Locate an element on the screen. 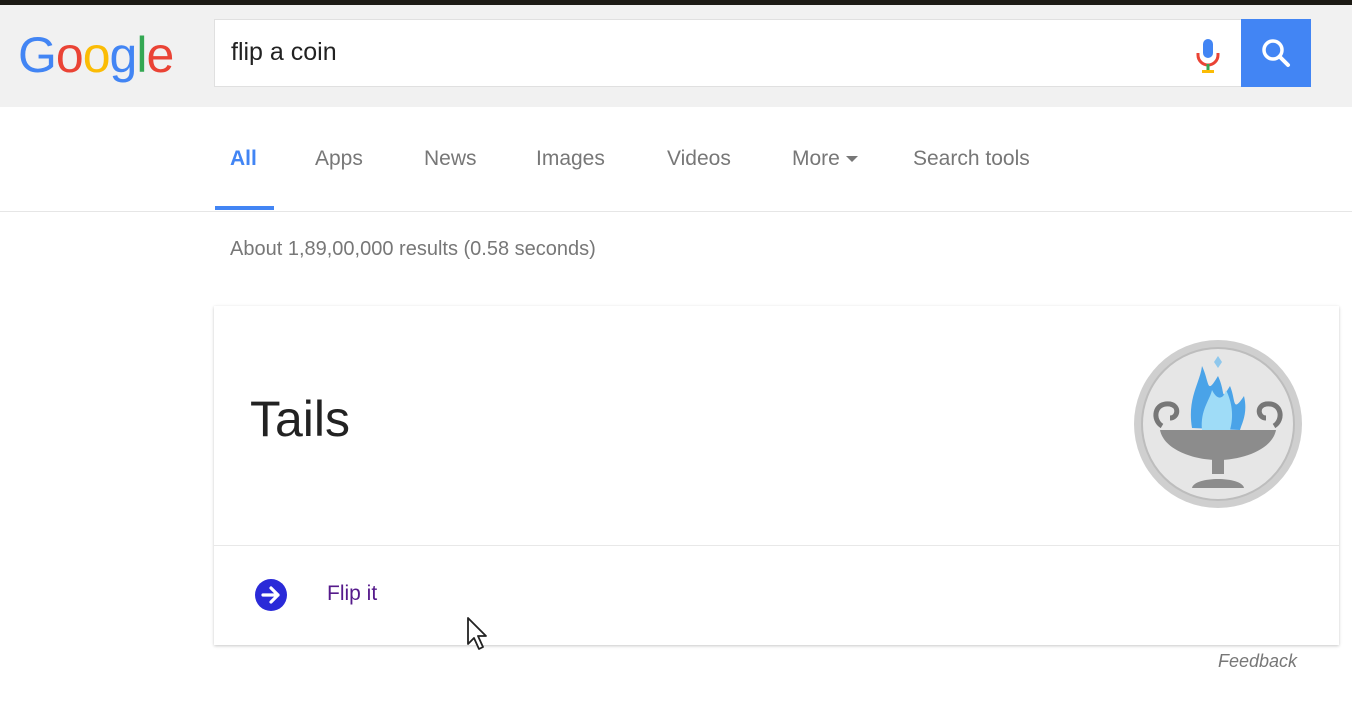  mouse-cursor-icon is located at coordinates (477, 633).